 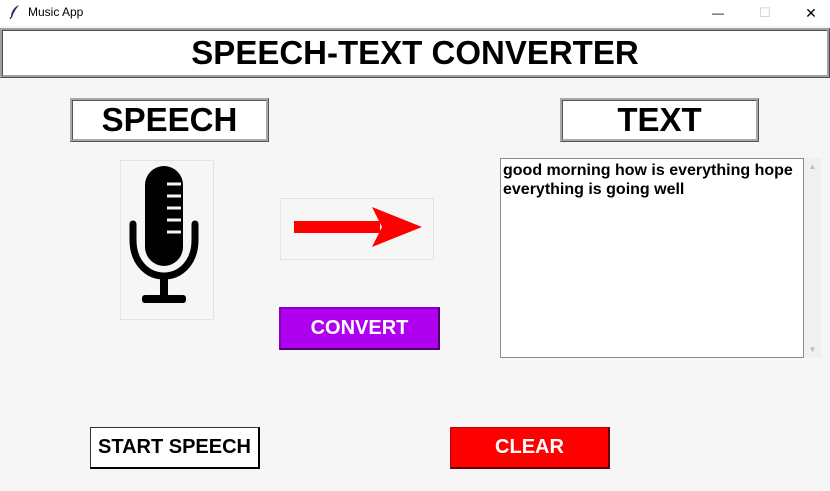 I want to click on arrow-panel, so click(x=357, y=229).